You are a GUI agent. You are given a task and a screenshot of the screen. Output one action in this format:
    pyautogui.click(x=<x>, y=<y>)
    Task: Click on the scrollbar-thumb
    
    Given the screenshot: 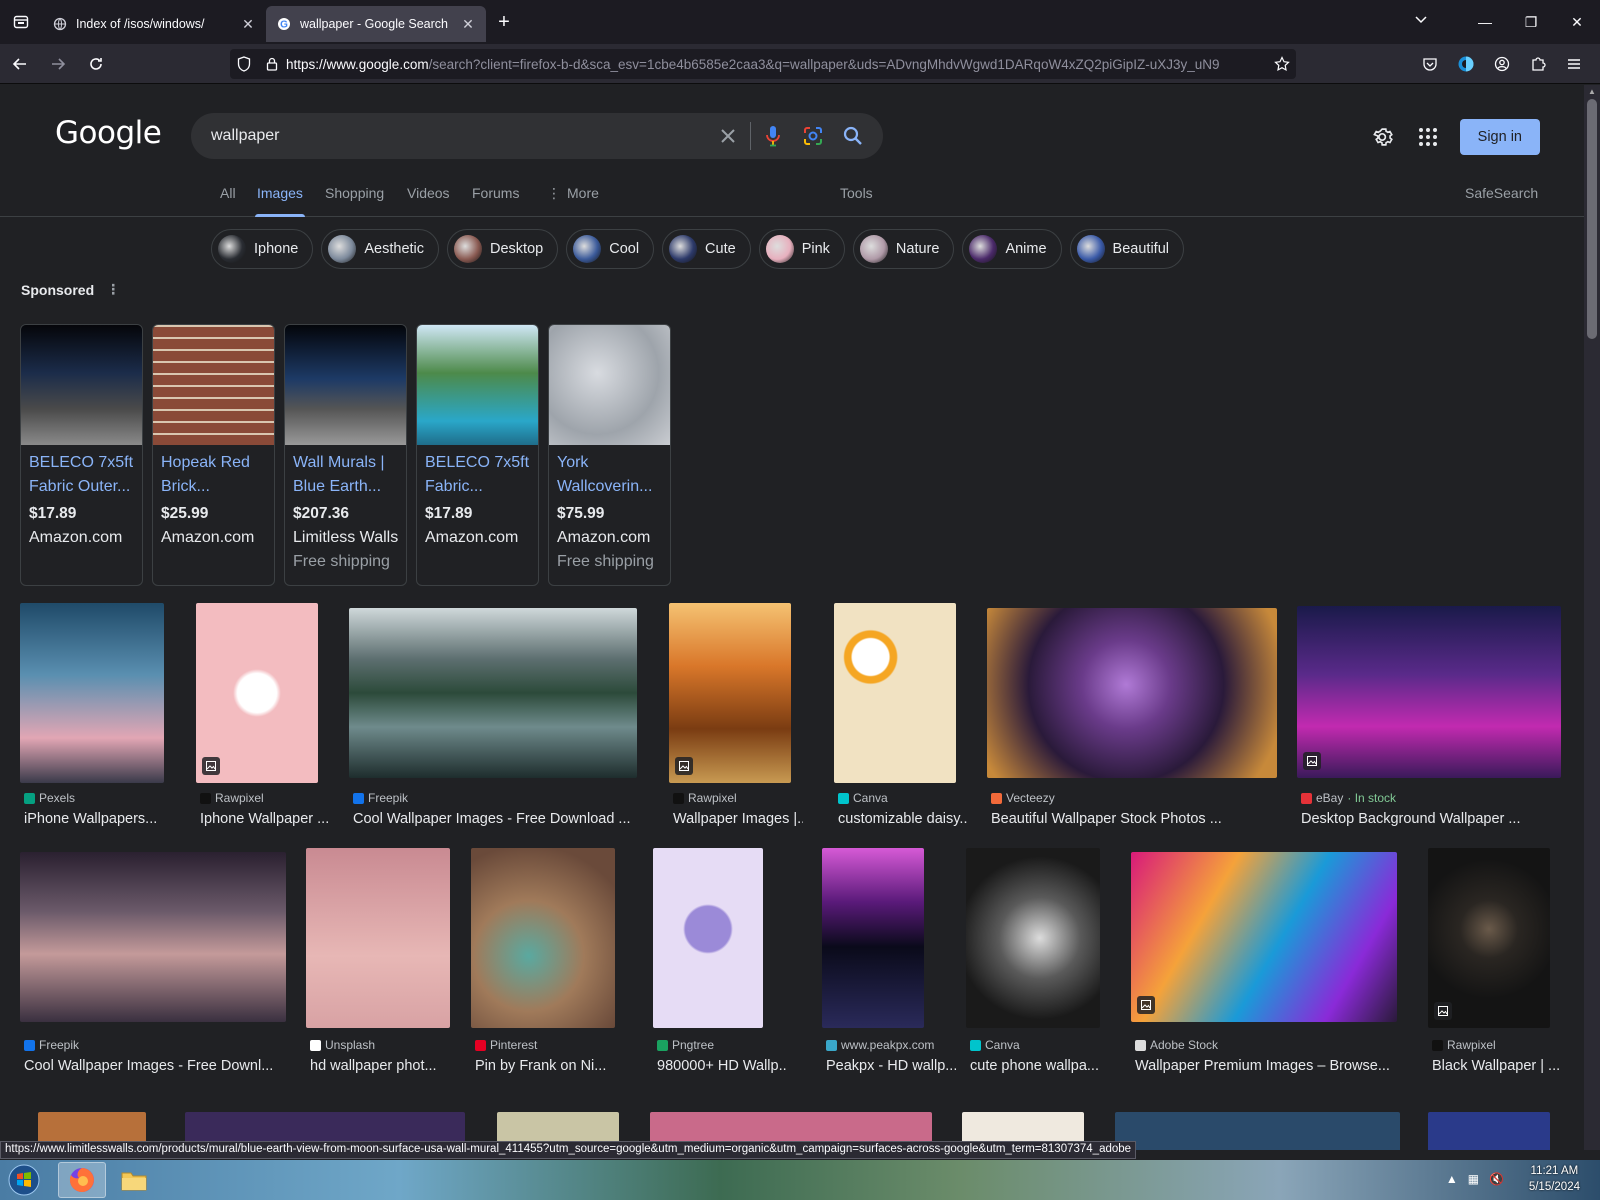 What is the action you would take?
    pyautogui.click(x=1592, y=219)
    